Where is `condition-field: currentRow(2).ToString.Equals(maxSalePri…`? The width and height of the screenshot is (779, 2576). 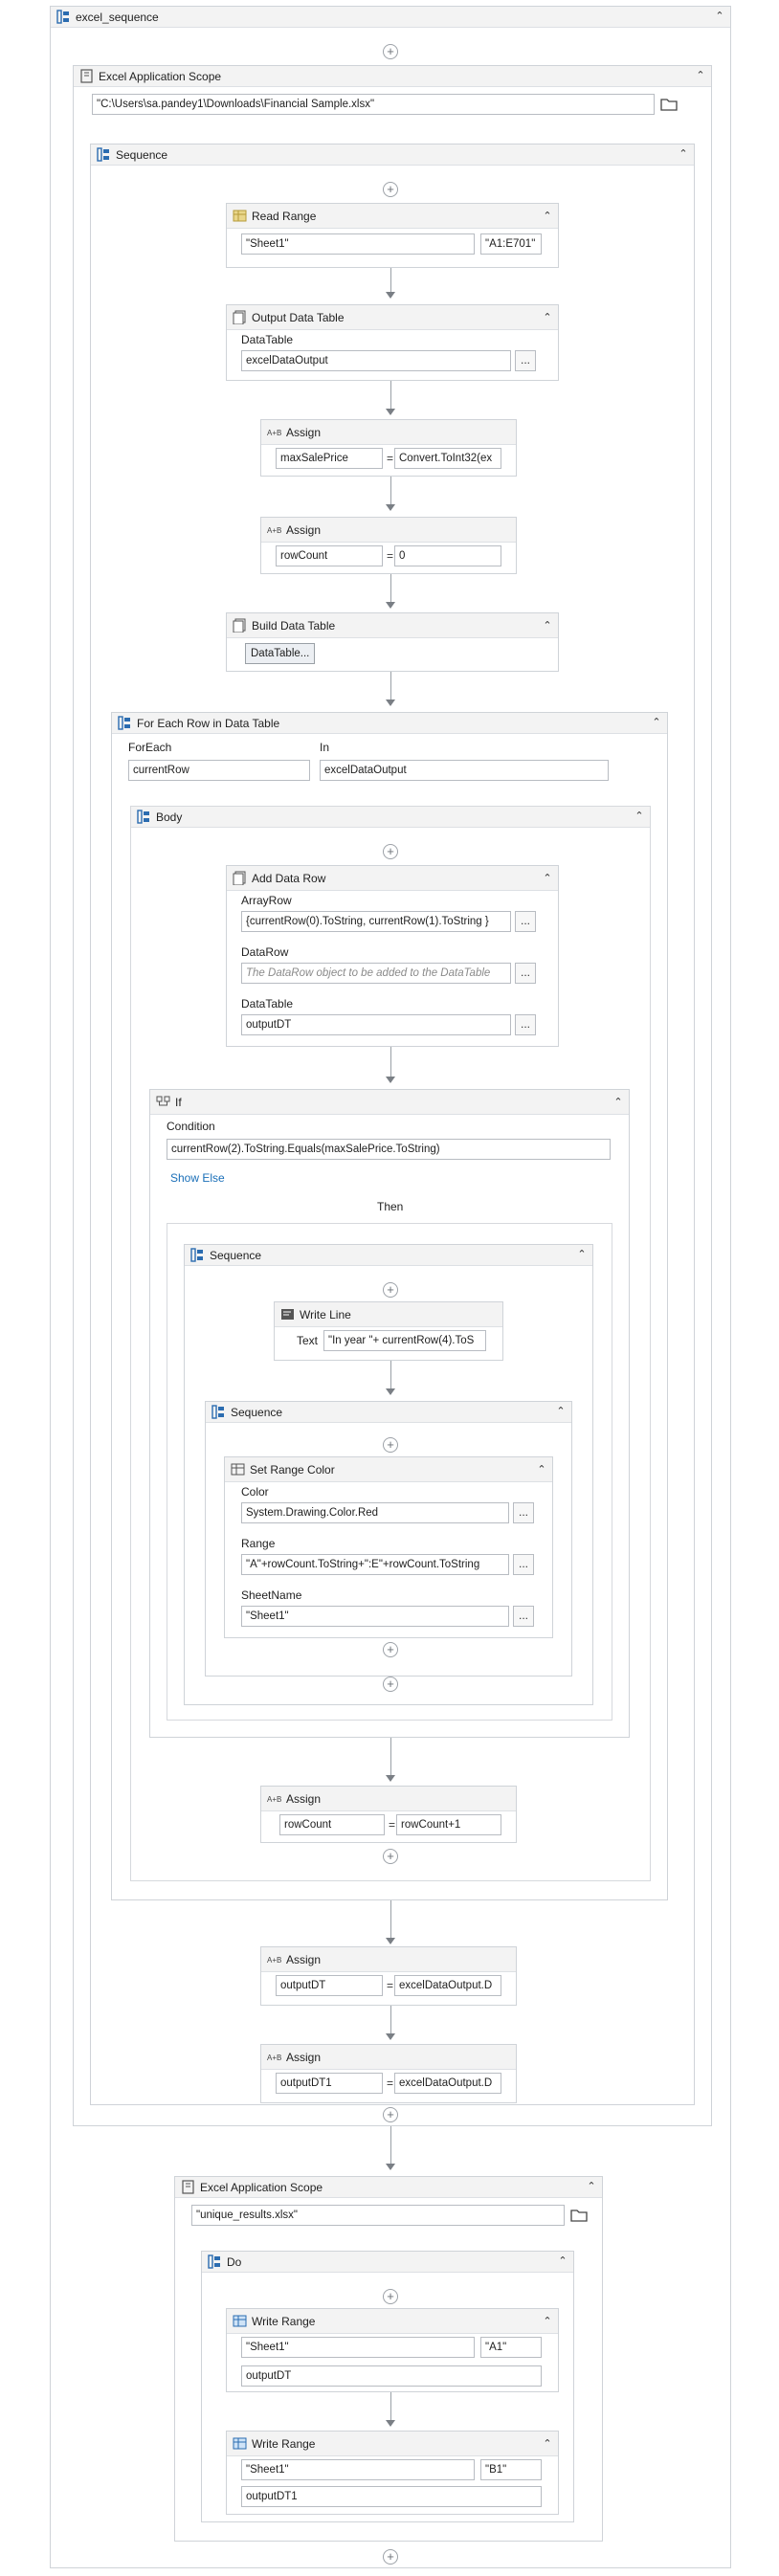 condition-field: currentRow(2).ToString.Equals(maxSalePri… is located at coordinates (389, 1149).